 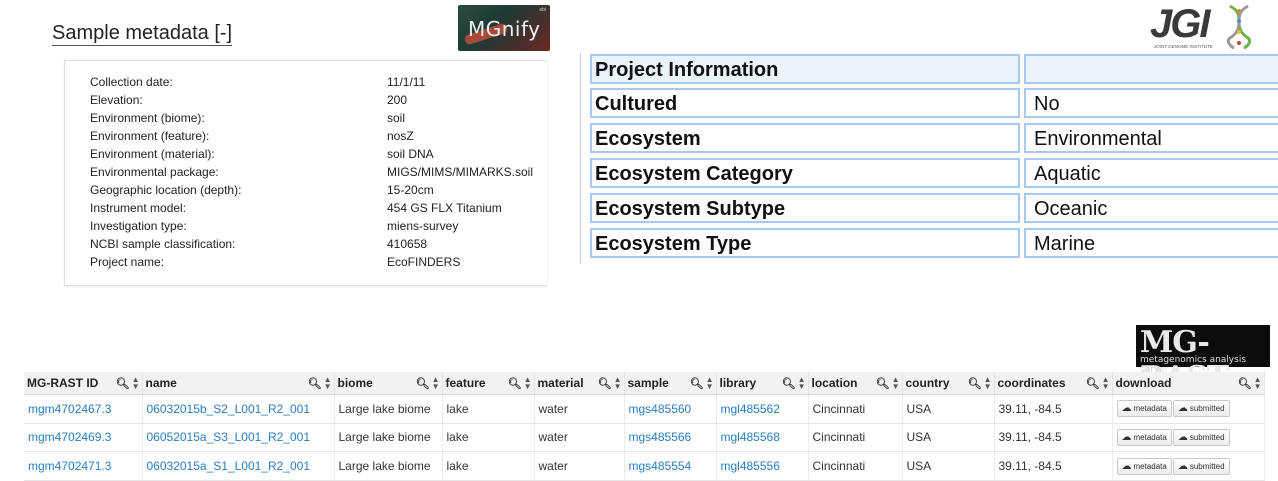 What do you see at coordinates (138, 208) in the screenshot?
I see `metadata-label: Instrument model:` at bounding box center [138, 208].